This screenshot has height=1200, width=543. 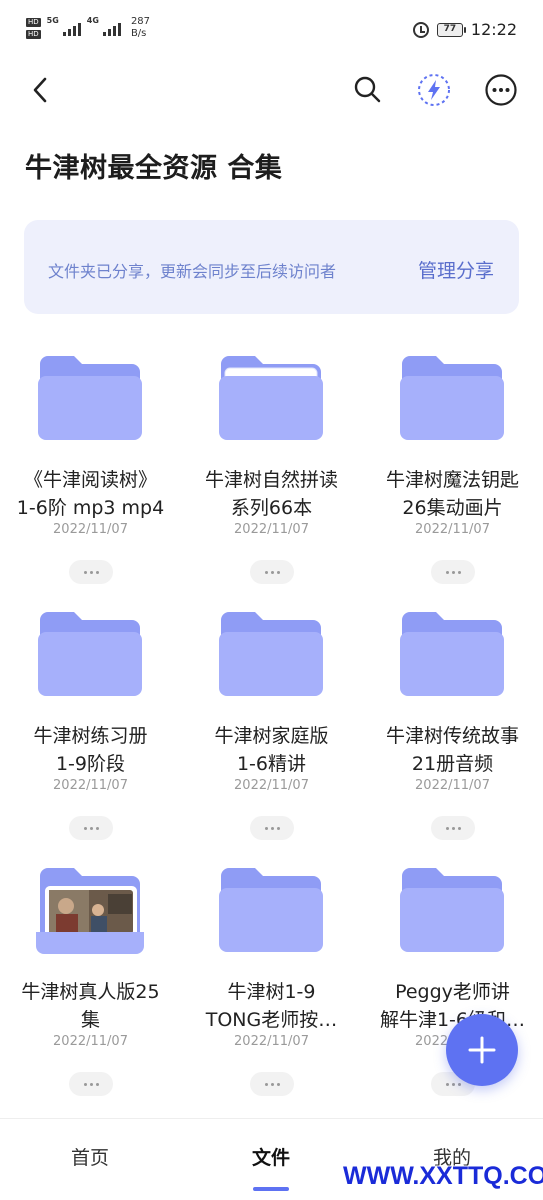 I want to click on folder-item: 牛津树魔法钥匙 26集动画片 2022/11/07, so click(x=452, y=468).